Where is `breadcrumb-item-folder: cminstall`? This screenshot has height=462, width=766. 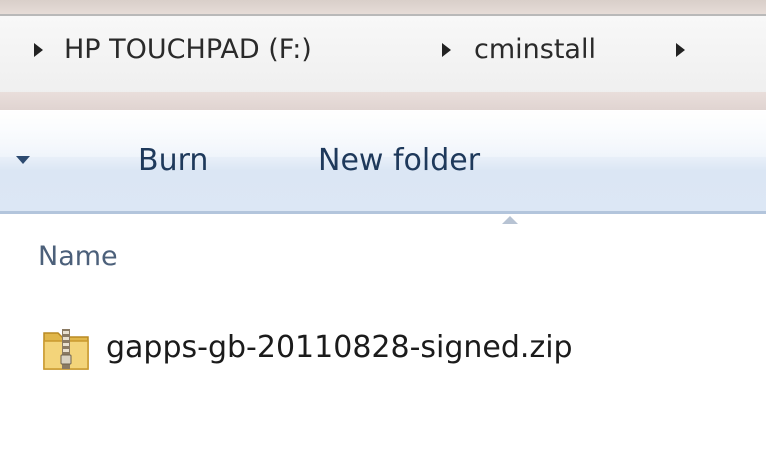 breadcrumb-item-folder: cminstall is located at coordinates (535, 50).